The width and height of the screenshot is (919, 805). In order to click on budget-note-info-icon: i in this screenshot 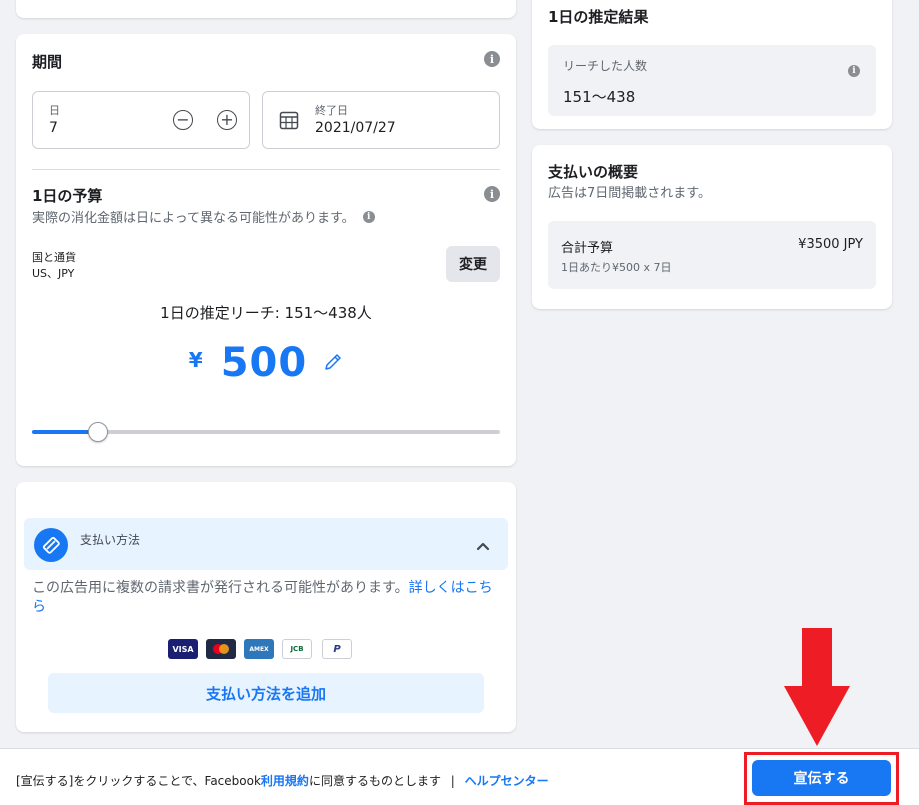, I will do `click(368, 216)`.